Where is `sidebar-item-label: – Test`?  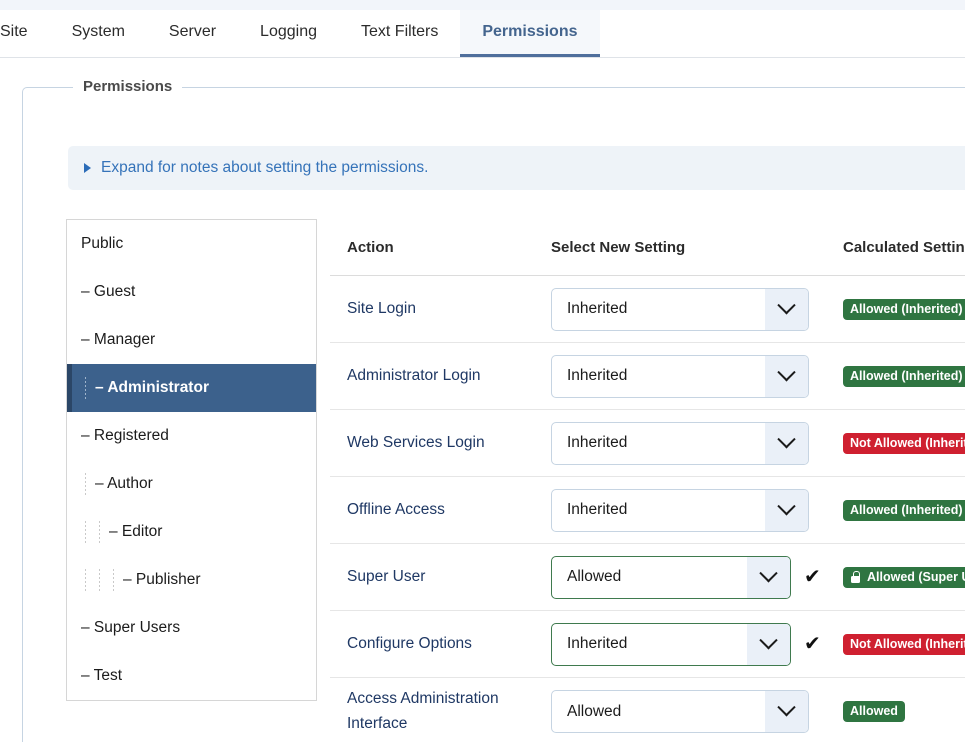 sidebar-item-label: – Test is located at coordinates (102, 675).